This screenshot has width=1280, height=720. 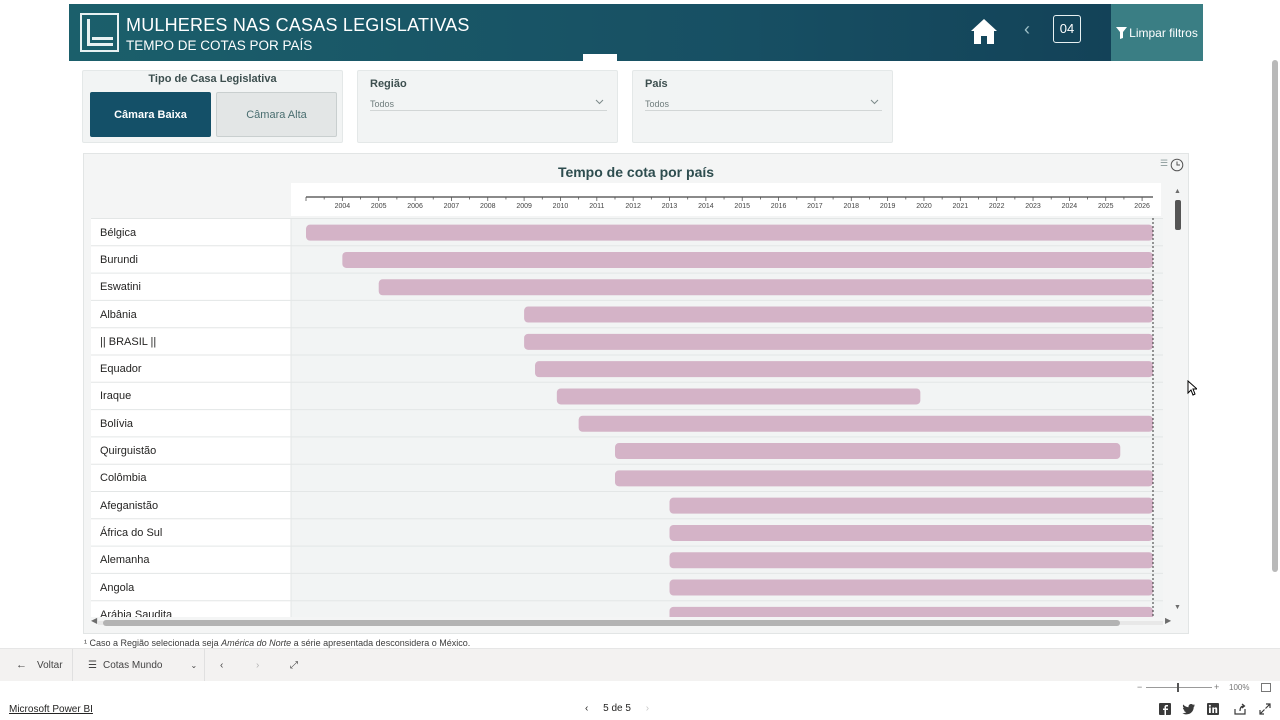 I want to click on x-tick-label: 2021, so click(x=961, y=206).